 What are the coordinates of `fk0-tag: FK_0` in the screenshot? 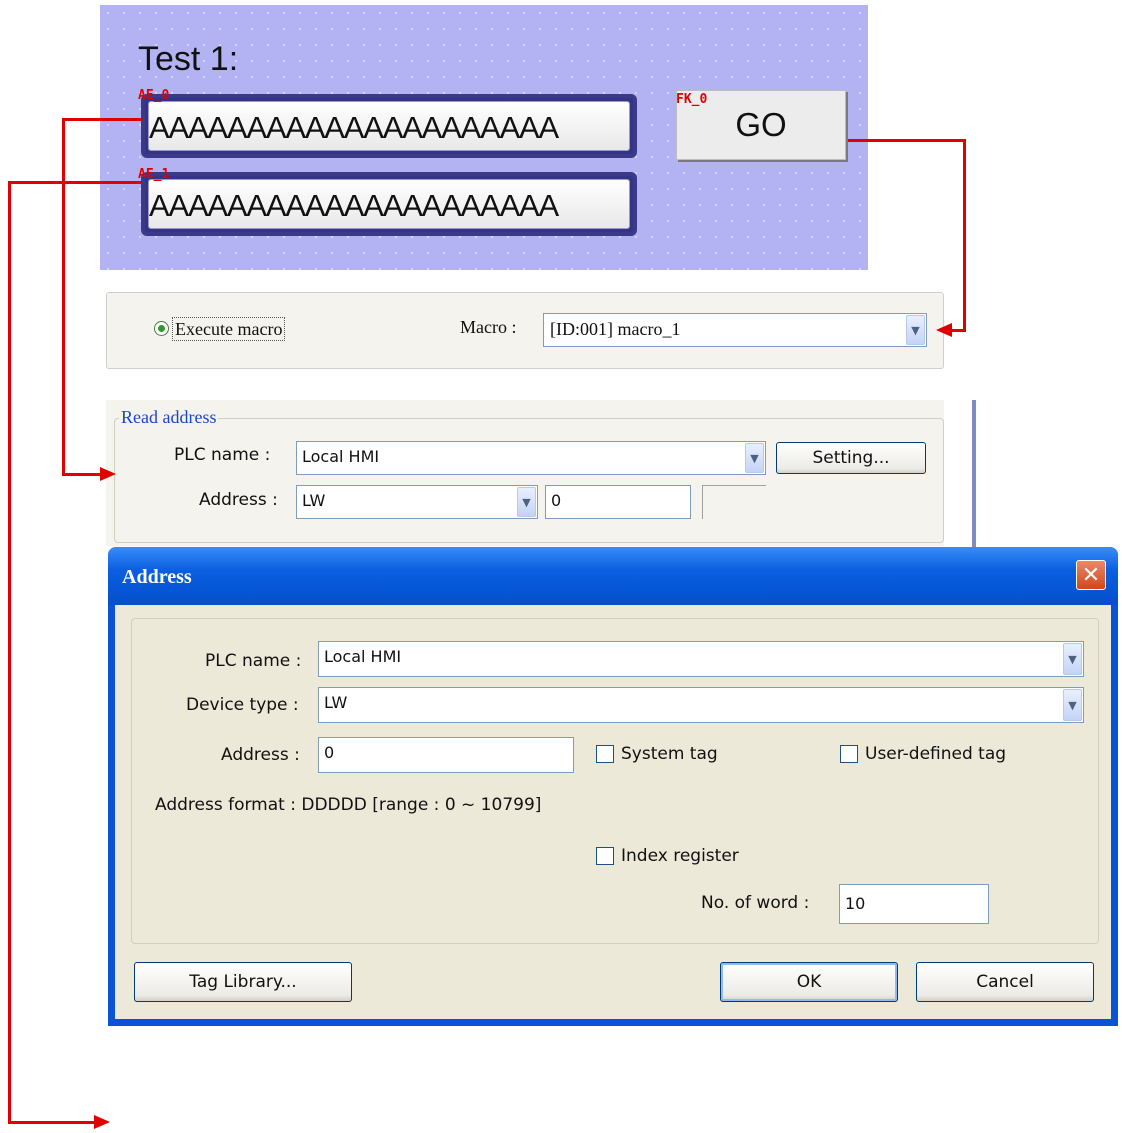 It's located at (692, 99).